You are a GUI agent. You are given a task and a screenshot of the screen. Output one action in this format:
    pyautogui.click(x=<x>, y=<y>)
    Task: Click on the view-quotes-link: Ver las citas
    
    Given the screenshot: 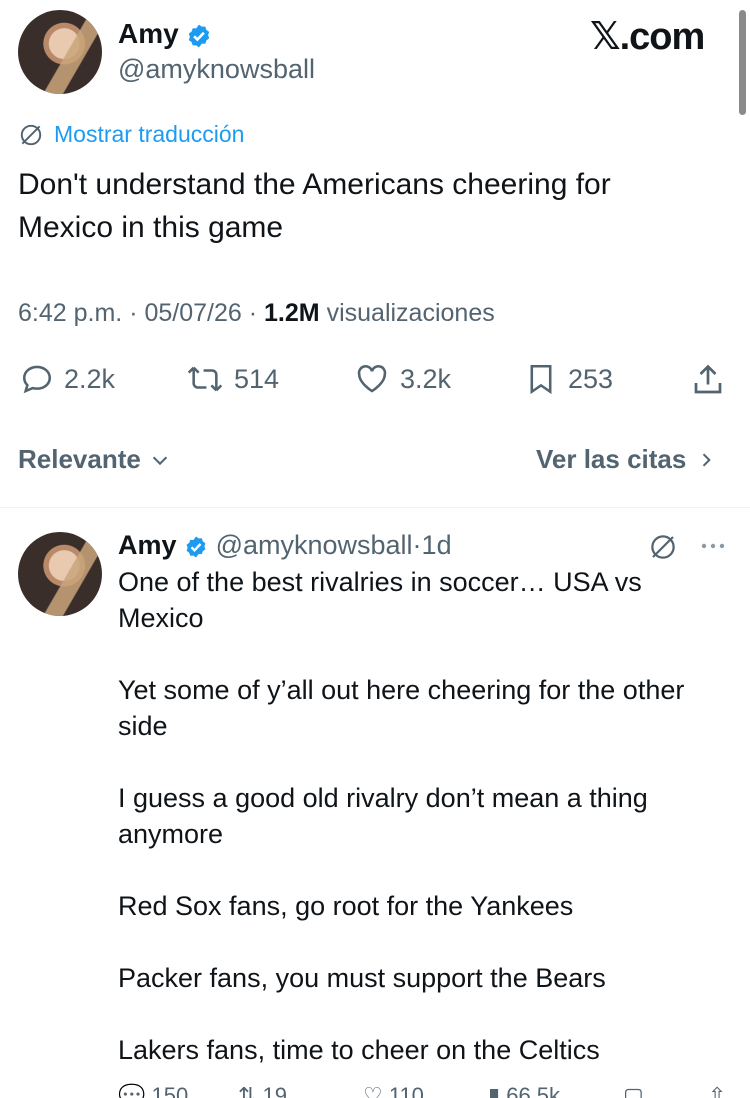 What is the action you would take?
    pyautogui.click(x=626, y=459)
    